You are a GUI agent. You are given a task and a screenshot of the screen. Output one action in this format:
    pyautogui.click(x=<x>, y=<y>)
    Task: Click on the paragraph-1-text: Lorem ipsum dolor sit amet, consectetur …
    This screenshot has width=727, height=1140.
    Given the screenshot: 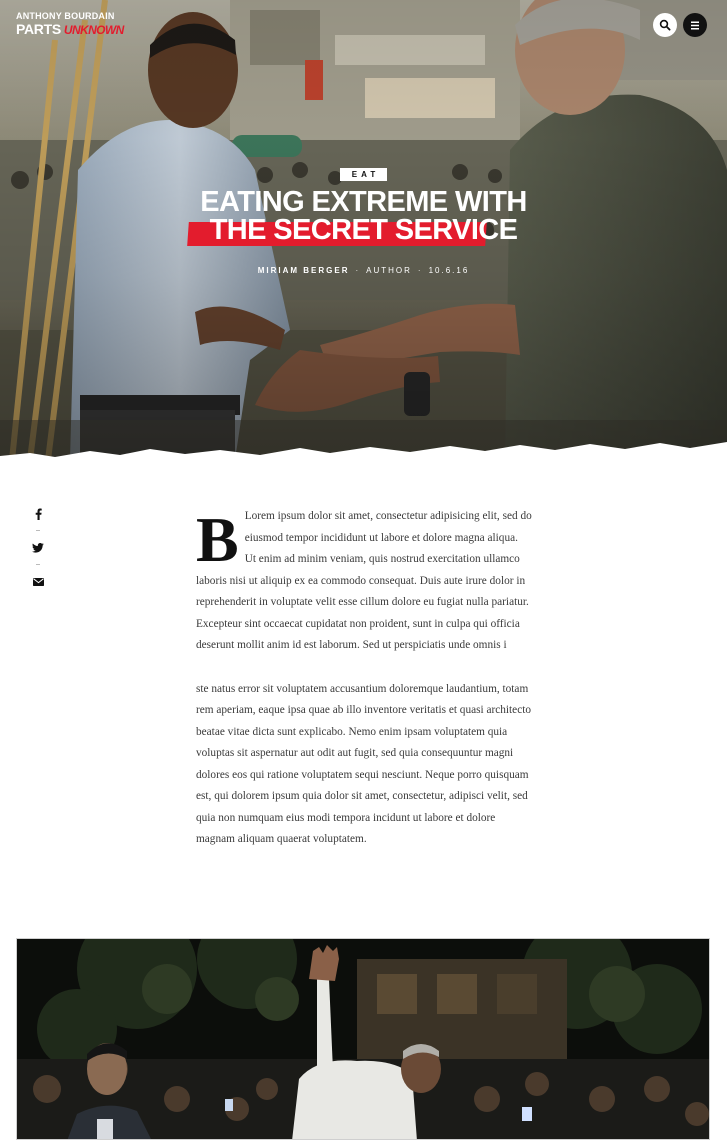 What is the action you would take?
    pyautogui.click(x=364, y=580)
    